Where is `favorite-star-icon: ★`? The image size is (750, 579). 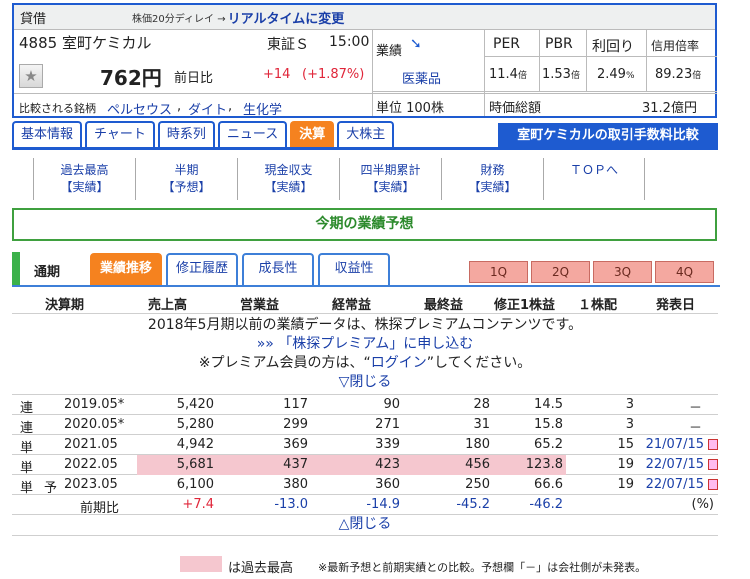 favorite-star-icon: ★ is located at coordinates (31, 76).